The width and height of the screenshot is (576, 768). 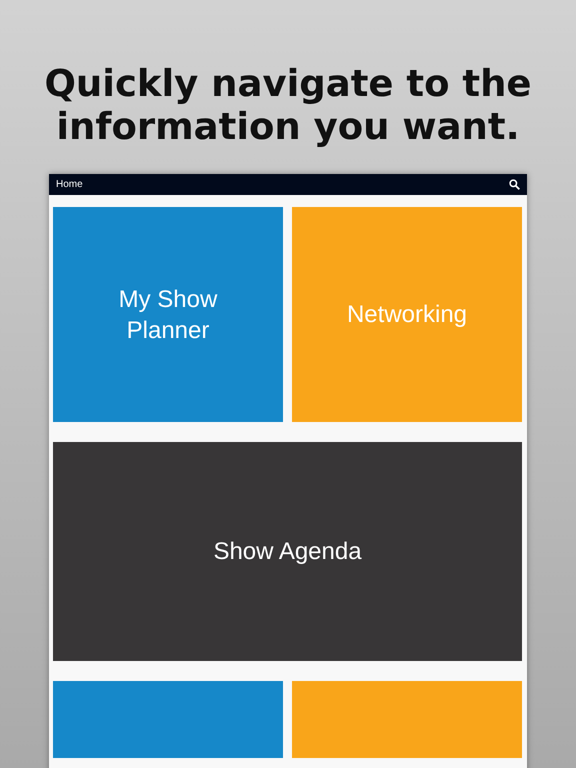 What do you see at coordinates (514, 184) in the screenshot?
I see `search-icon` at bounding box center [514, 184].